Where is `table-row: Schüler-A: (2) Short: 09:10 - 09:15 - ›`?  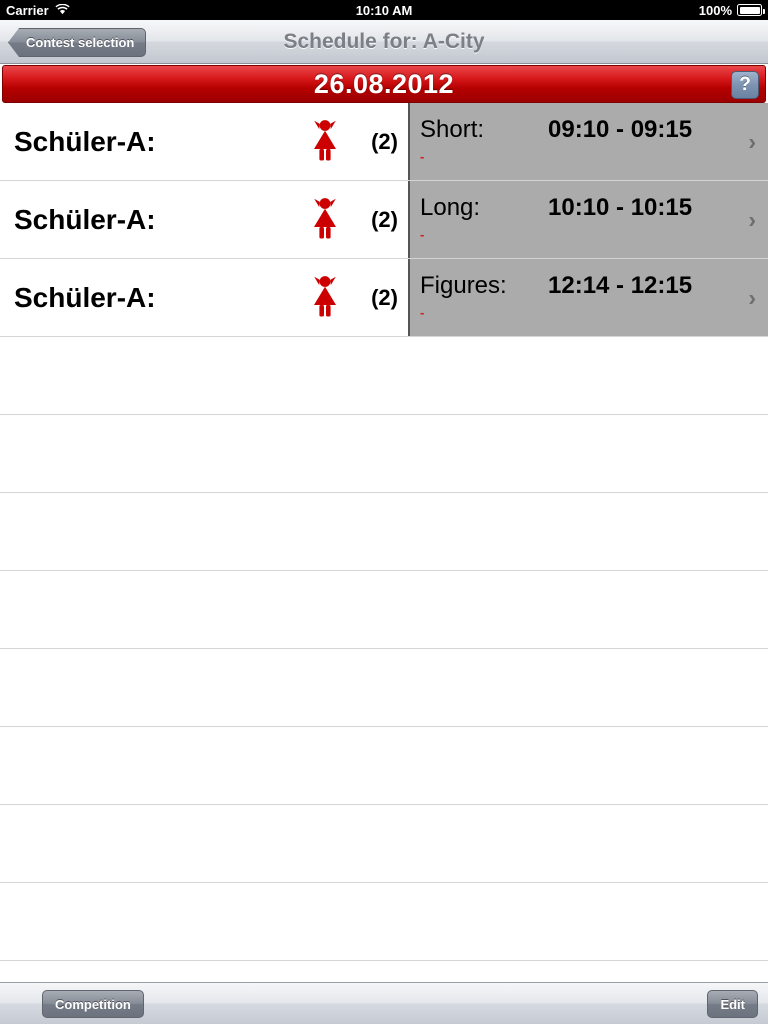
table-row: Schüler-A: (2) Short: 09:10 - 09:15 - › is located at coordinates (384, 142).